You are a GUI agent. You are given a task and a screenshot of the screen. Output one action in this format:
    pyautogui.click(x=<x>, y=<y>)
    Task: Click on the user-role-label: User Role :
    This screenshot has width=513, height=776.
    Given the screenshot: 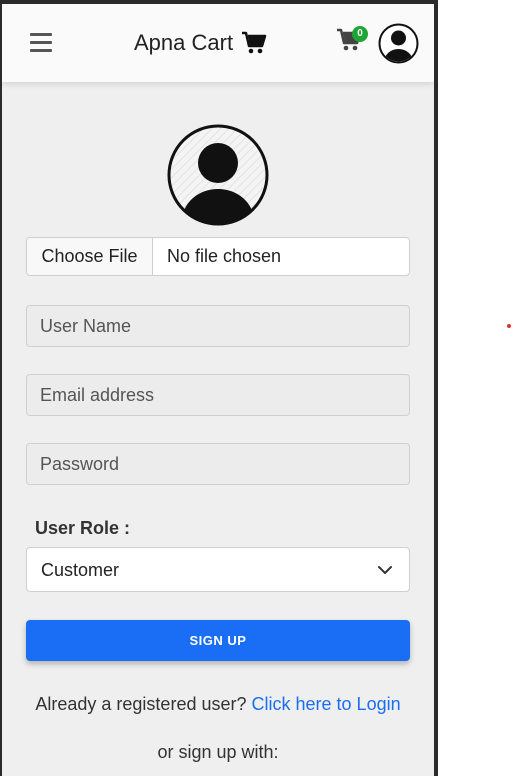 What is the action you would take?
    pyautogui.click(x=83, y=528)
    